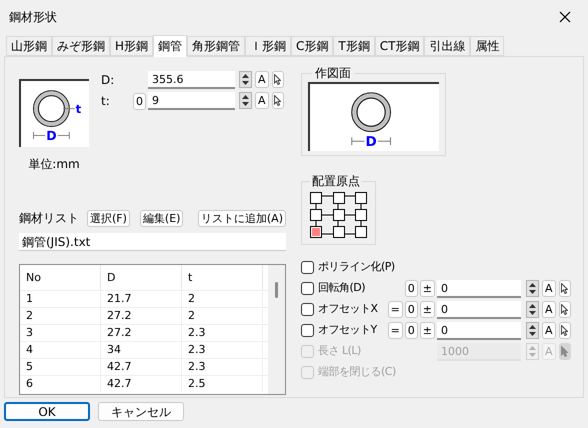 The height and width of the screenshot is (428, 588). What do you see at coordinates (60, 333) in the screenshot?
I see `table-cell: 3` at bounding box center [60, 333].